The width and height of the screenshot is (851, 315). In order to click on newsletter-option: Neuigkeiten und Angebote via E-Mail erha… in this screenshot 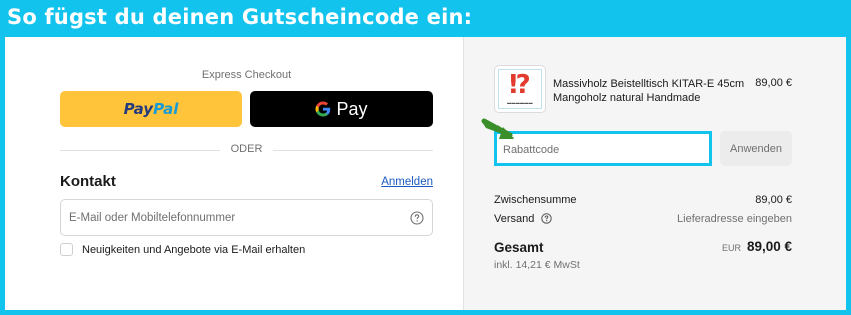, I will do `click(182, 249)`.